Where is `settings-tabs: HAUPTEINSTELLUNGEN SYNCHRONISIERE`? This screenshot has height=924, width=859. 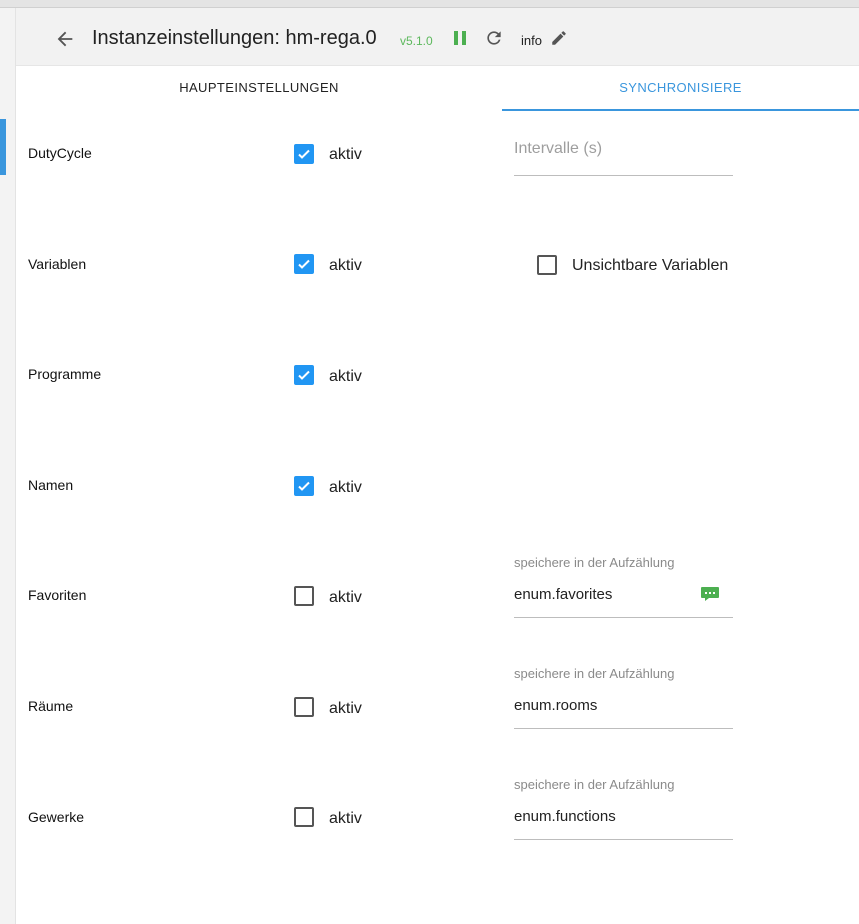 settings-tabs: HAUPTEINSTELLUNGEN SYNCHRONISIERE is located at coordinates (437, 88).